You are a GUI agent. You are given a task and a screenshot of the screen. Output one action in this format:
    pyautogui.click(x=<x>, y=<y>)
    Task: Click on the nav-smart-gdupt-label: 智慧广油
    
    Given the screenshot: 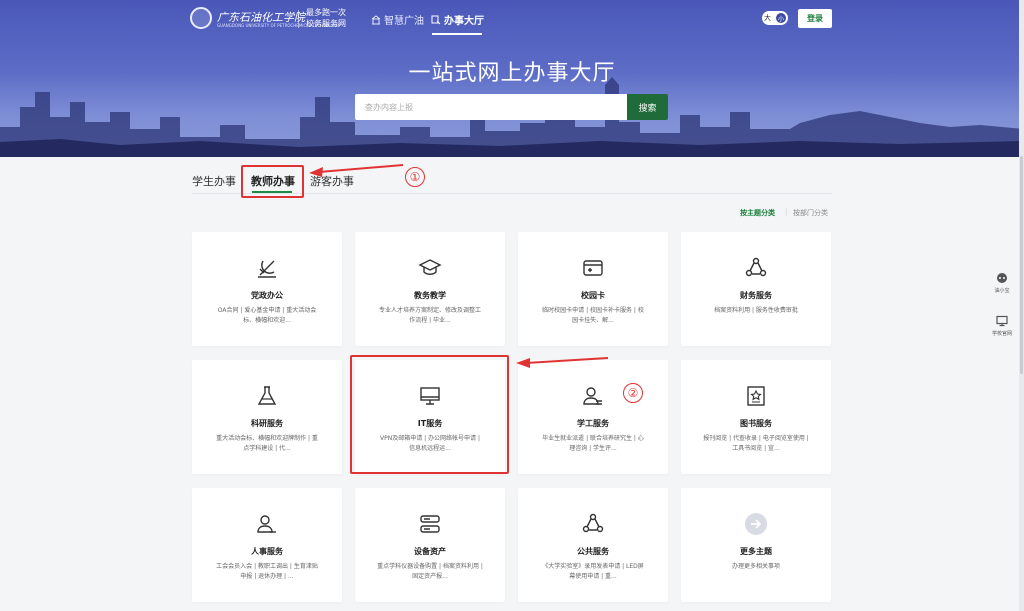 What is the action you would take?
    pyautogui.click(x=404, y=21)
    